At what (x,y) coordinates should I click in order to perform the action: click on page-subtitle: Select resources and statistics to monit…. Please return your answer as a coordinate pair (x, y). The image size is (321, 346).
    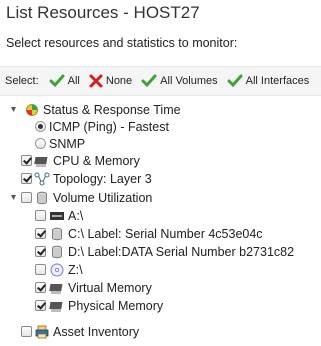
    Looking at the image, I should click on (122, 43).